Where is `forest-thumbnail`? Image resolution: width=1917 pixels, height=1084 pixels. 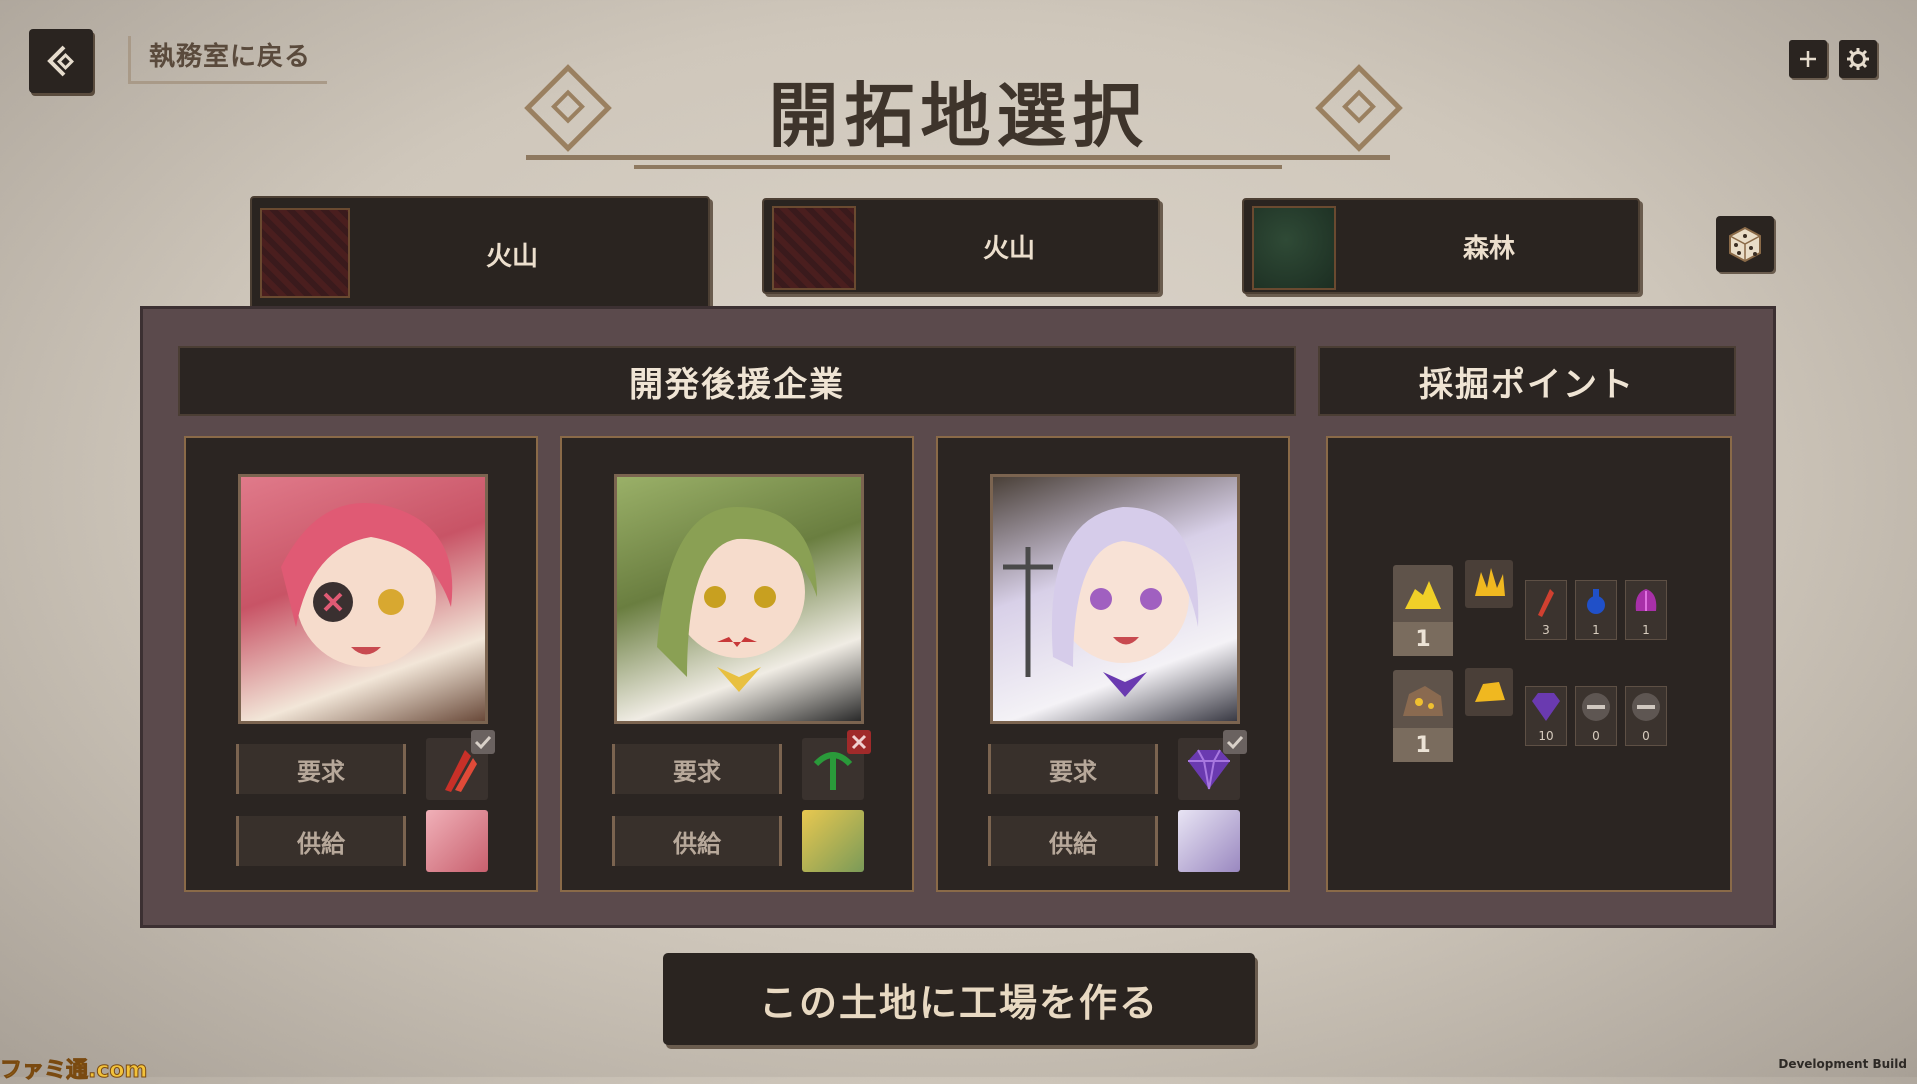
forest-thumbnail is located at coordinates (1294, 248).